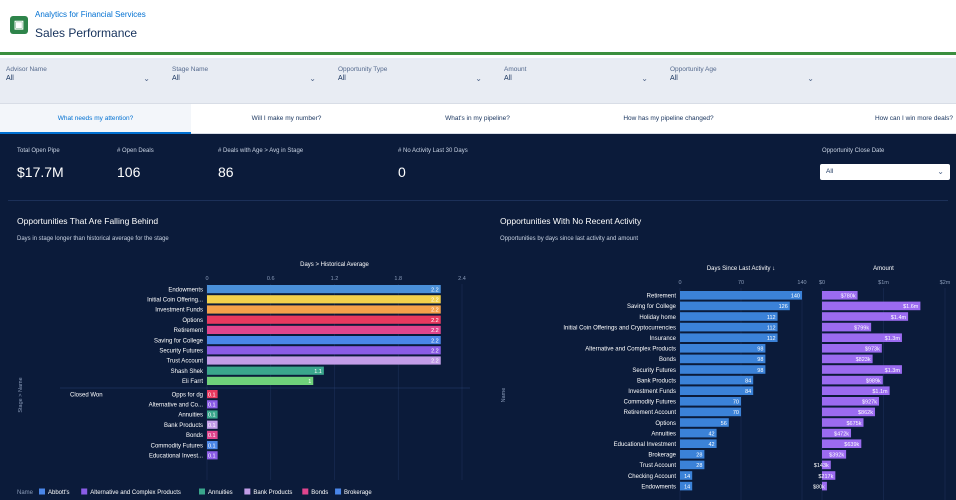 This screenshot has width=956, height=500. I want to click on filter-label: Amount, so click(515, 69).